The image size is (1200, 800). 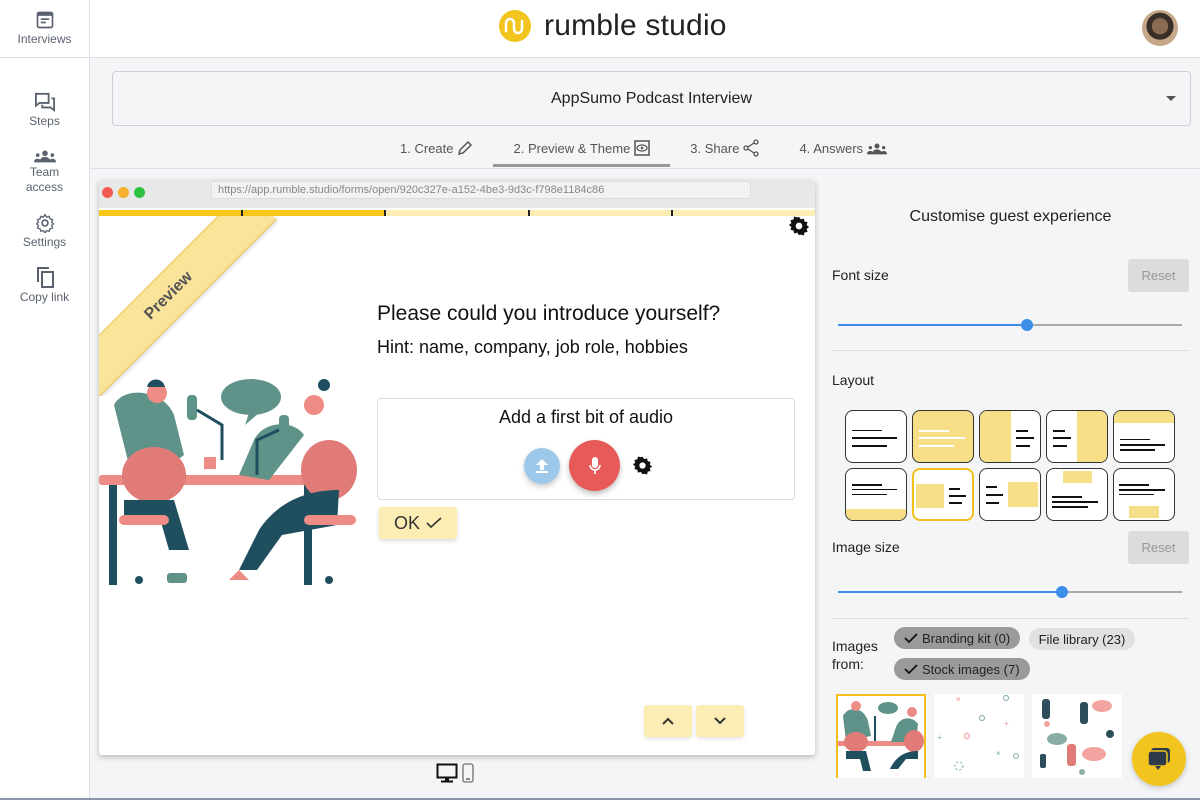 I want to click on chip-file-library: File library (23), so click(x=1082, y=639).